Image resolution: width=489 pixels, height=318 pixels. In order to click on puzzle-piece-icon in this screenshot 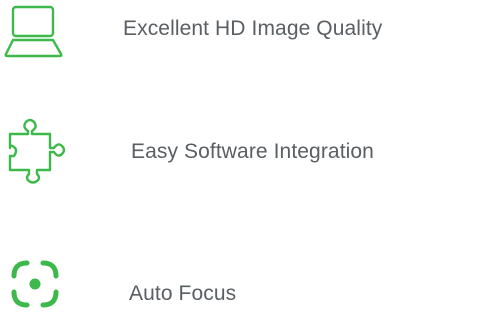, I will do `click(37, 151)`.